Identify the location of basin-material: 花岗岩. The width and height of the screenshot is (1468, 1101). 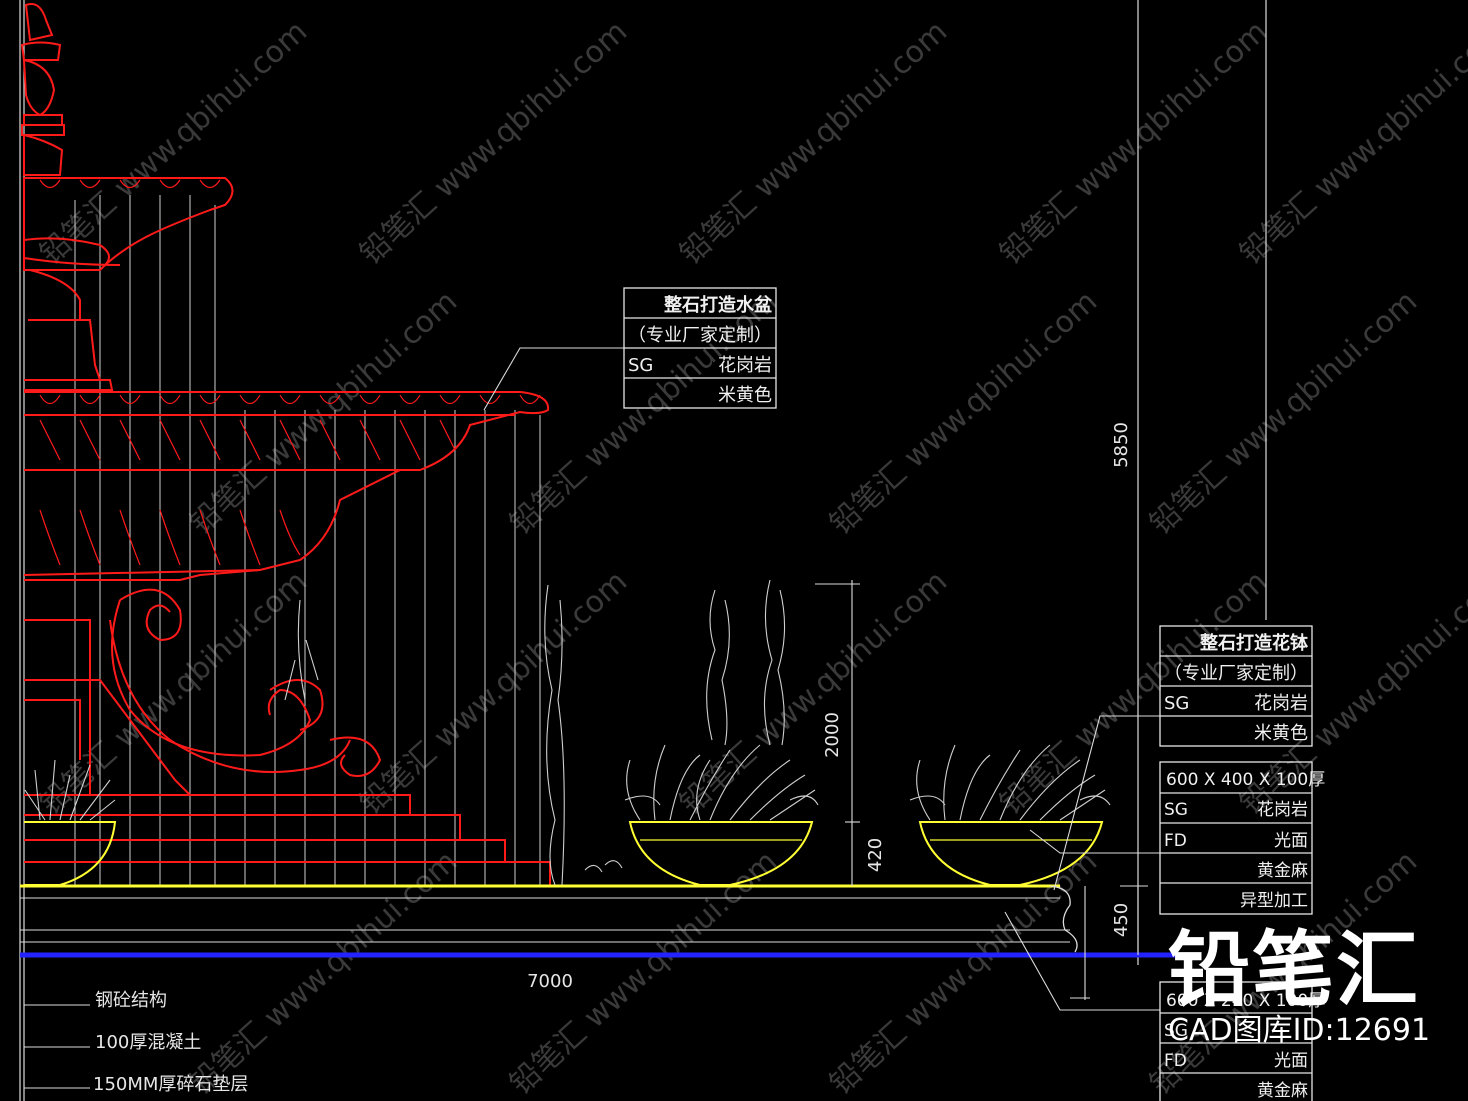
(745, 365).